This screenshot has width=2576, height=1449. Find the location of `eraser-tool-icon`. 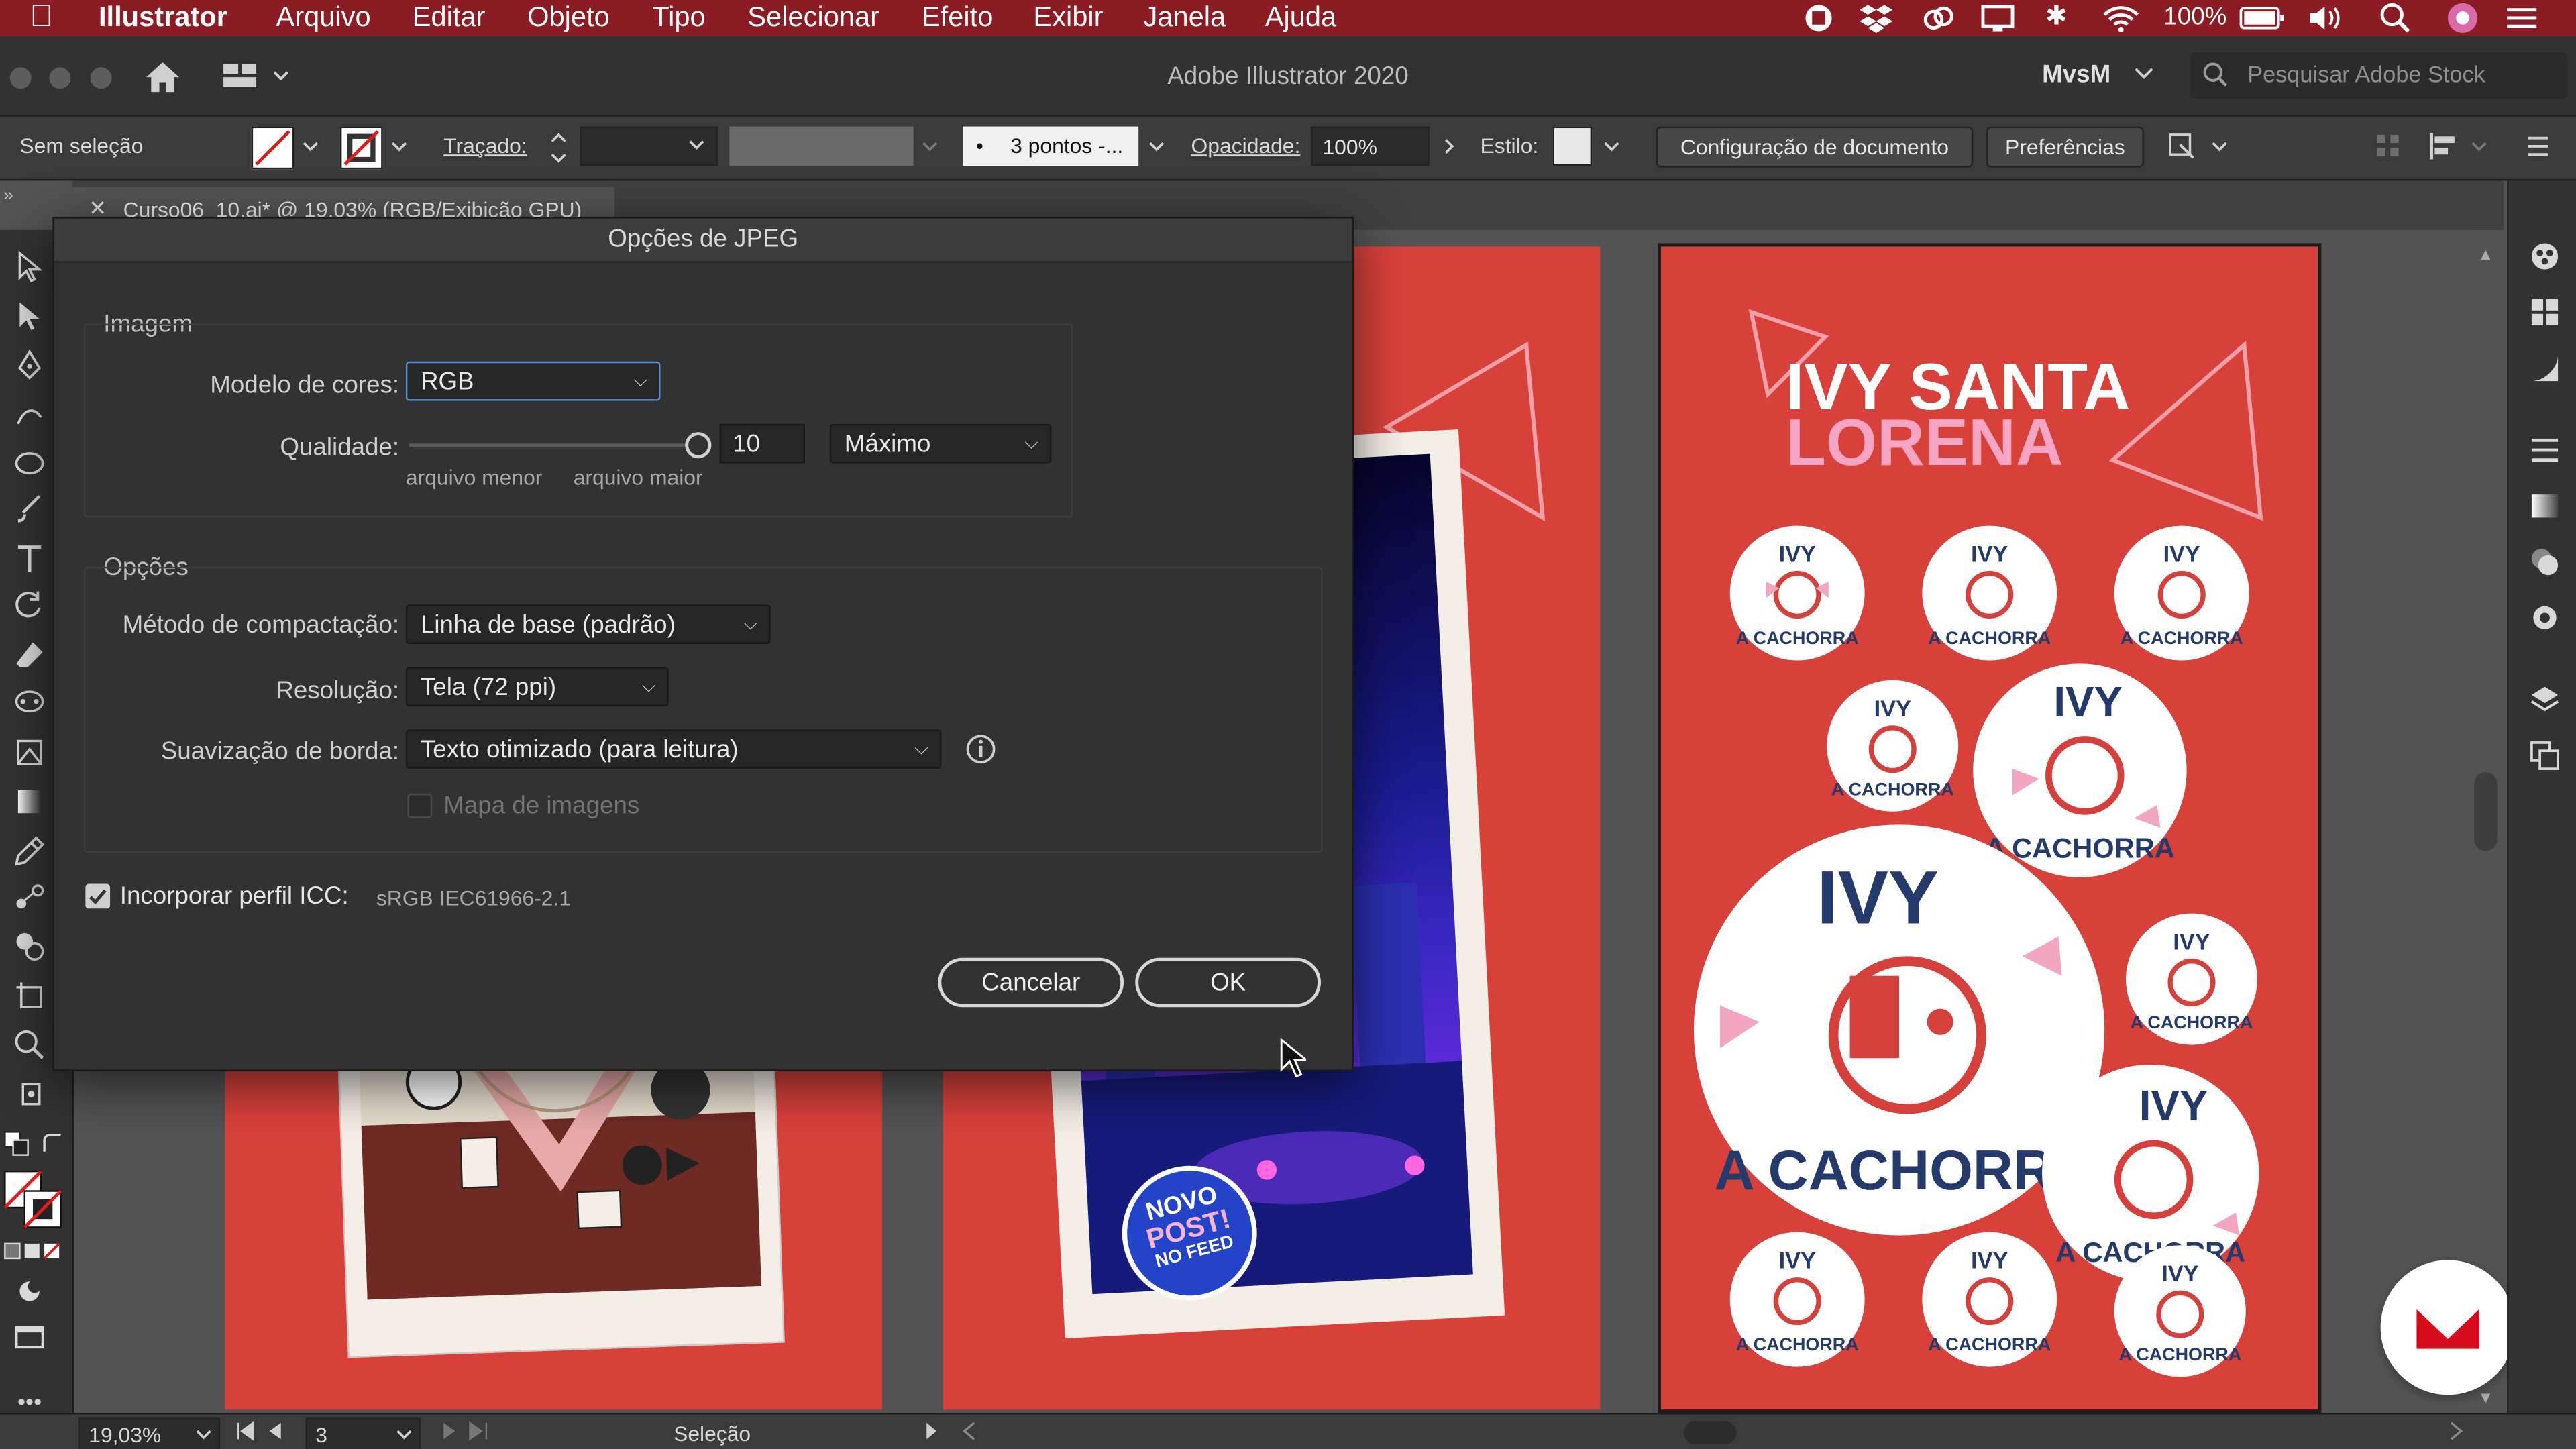

eraser-tool-icon is located at coordinates (29, 655).